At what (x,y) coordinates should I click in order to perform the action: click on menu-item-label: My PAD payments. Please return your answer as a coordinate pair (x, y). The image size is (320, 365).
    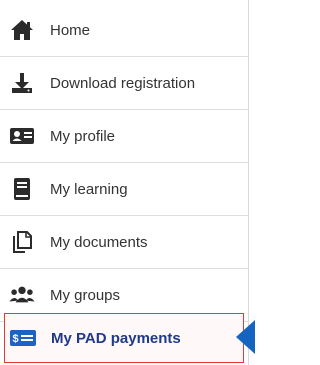
    Looking at the image, I should click on (116, 338).